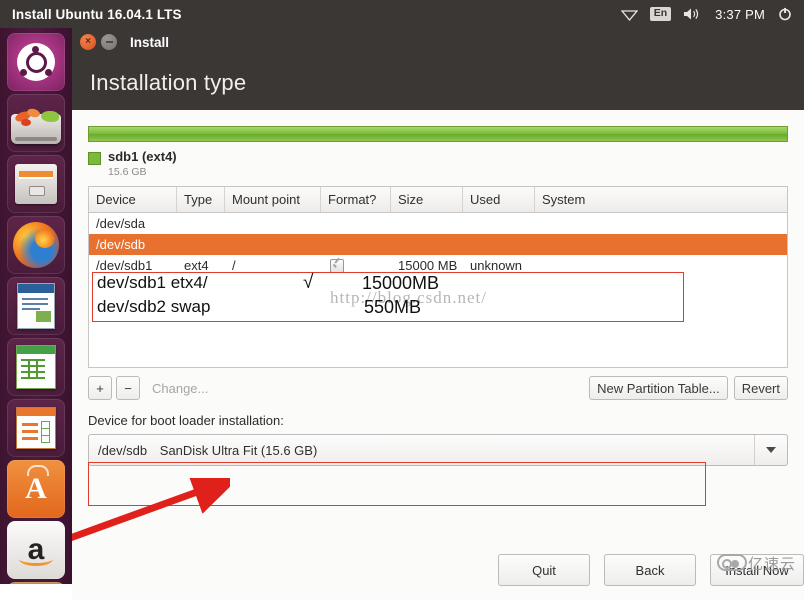 This screenshot has width=804, height=600. What do you see at coordinates (785, 14) in the screenshot?
I see `power-gear-icon` at bounding box center [785, 14].